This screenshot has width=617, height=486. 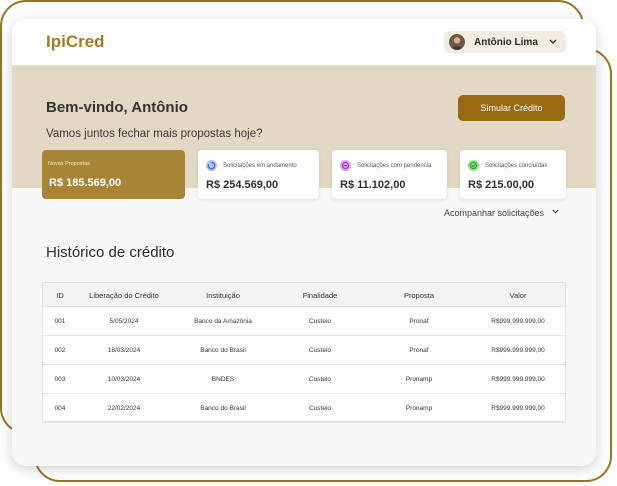 What do you see at coordinates (60, 408) in the screenshot?
I see `cell-id: 004` at bounding box center [60, 408].